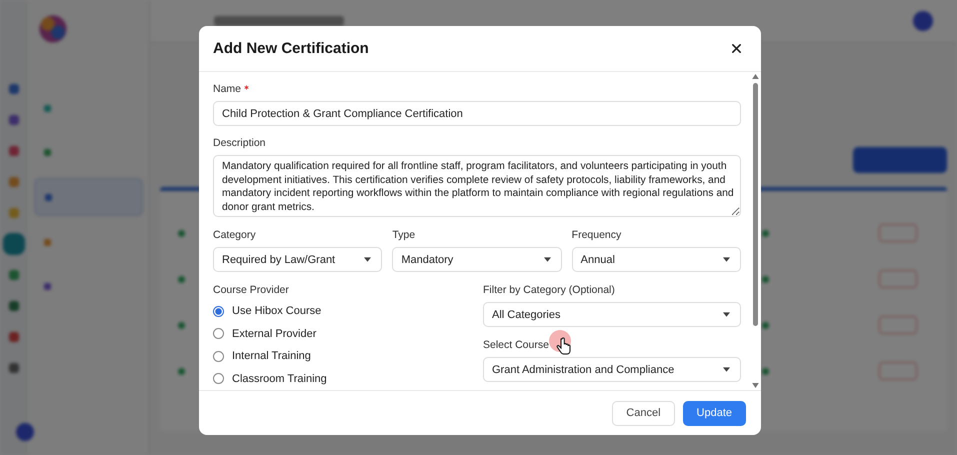 The width and height of the screenshot is (957, 455). Describe the element at coordinates (477, 259) in the screenshot. I see `select-field: Mandatory` at that location.